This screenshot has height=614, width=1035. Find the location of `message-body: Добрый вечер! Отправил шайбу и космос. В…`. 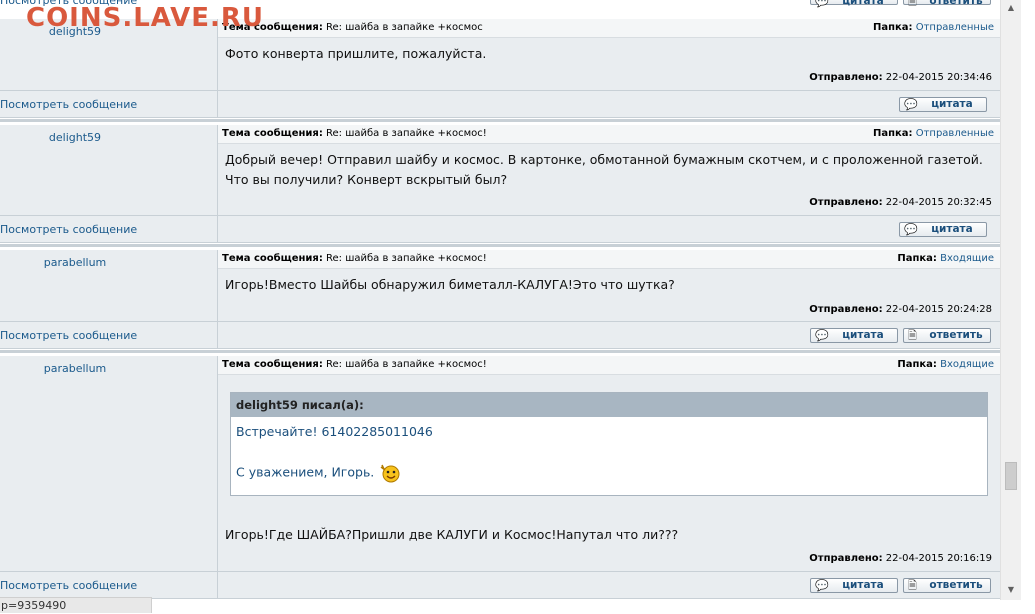

message-body: Добрый вечер! Отправил шайбу и космос. В… is located at coordinates (604, 169).